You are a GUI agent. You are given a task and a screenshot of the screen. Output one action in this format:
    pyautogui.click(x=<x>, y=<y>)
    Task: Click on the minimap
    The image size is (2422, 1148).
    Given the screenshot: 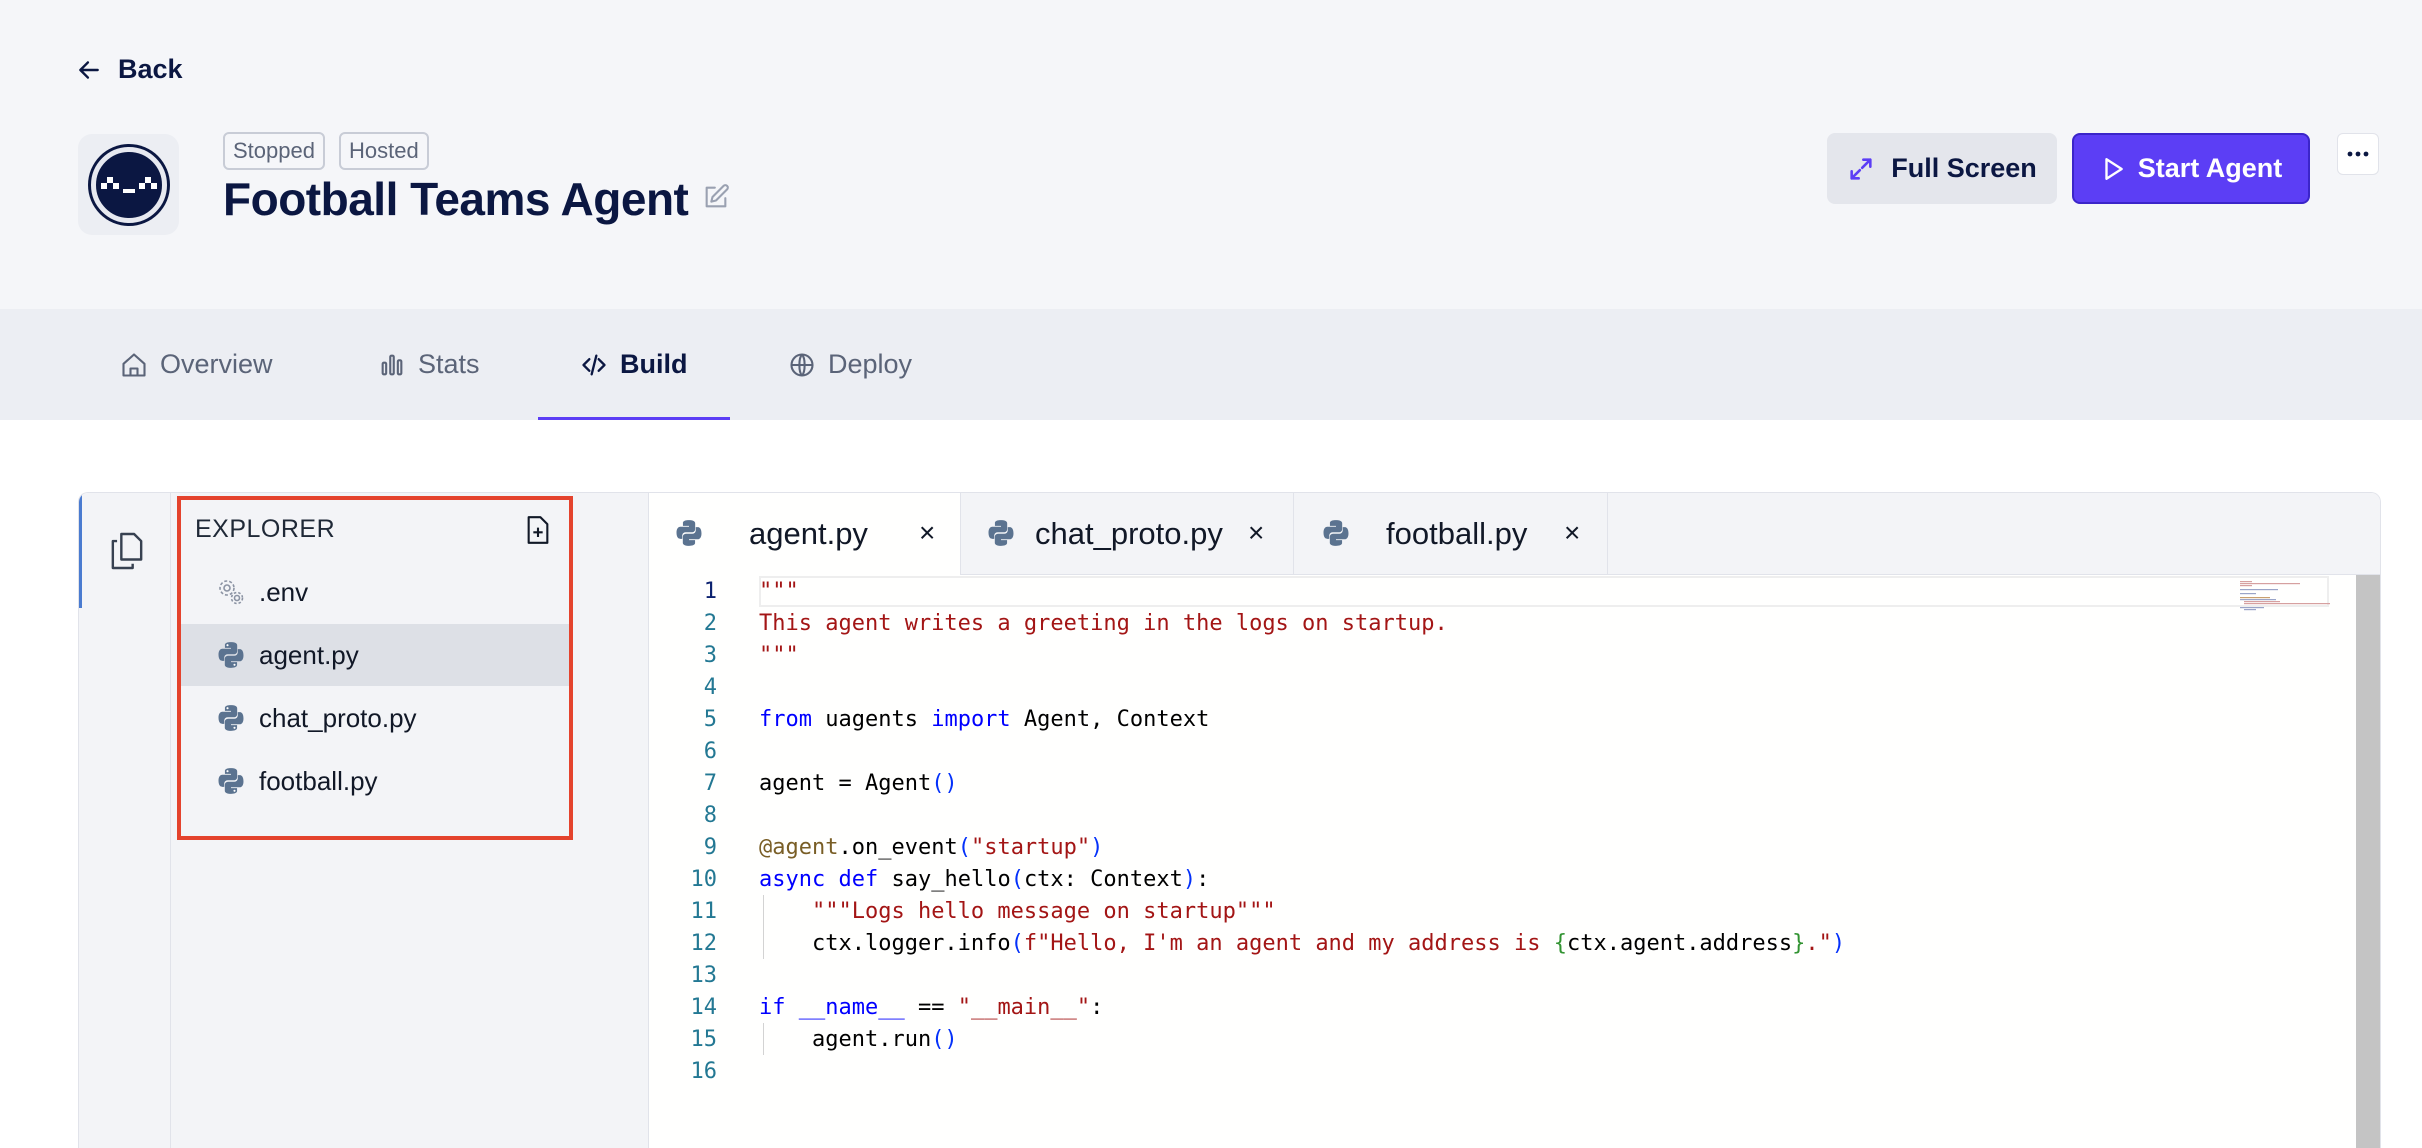 What is the action you would take?
    pyautogui.click(x=2285, y=596)
    